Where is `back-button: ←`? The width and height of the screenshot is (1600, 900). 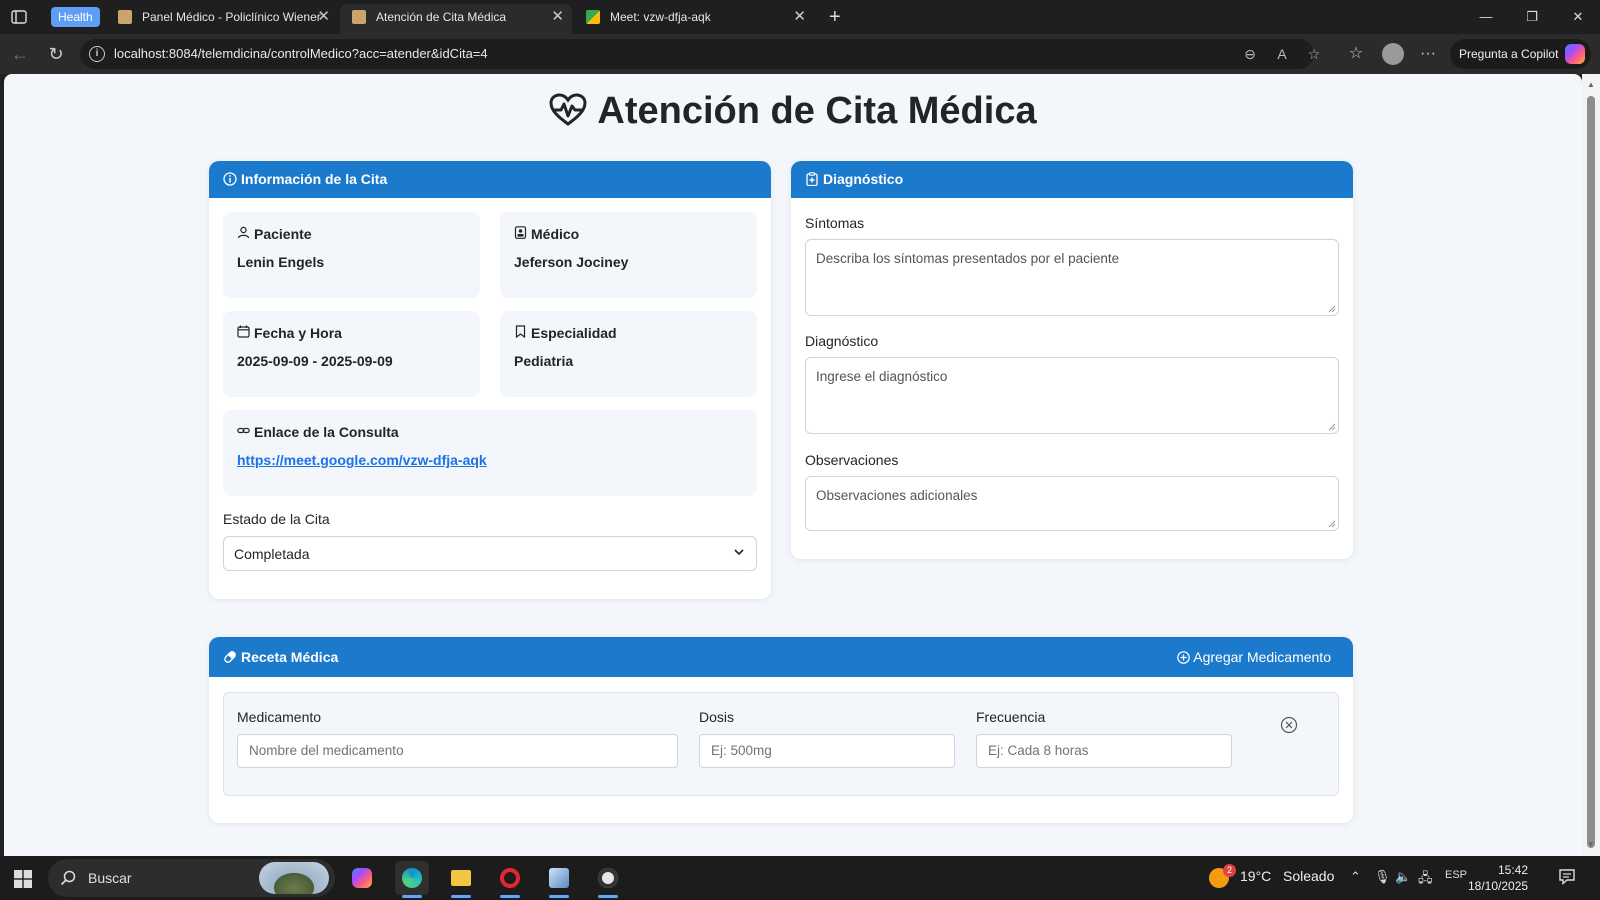
back-button: ← is located at coordinates (20, 54).